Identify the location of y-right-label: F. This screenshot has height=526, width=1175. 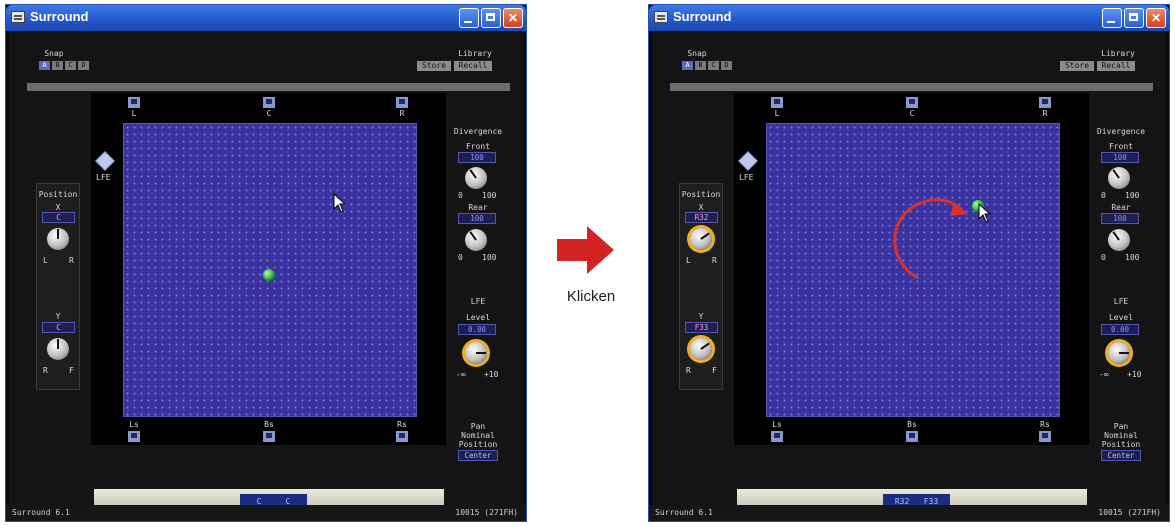
(714, 370).